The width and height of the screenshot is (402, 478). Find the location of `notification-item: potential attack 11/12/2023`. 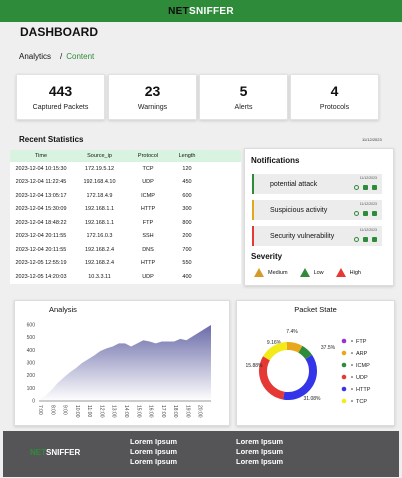

notification-item: potential attack 11/12/2023 is located at coordinates (317, 184).